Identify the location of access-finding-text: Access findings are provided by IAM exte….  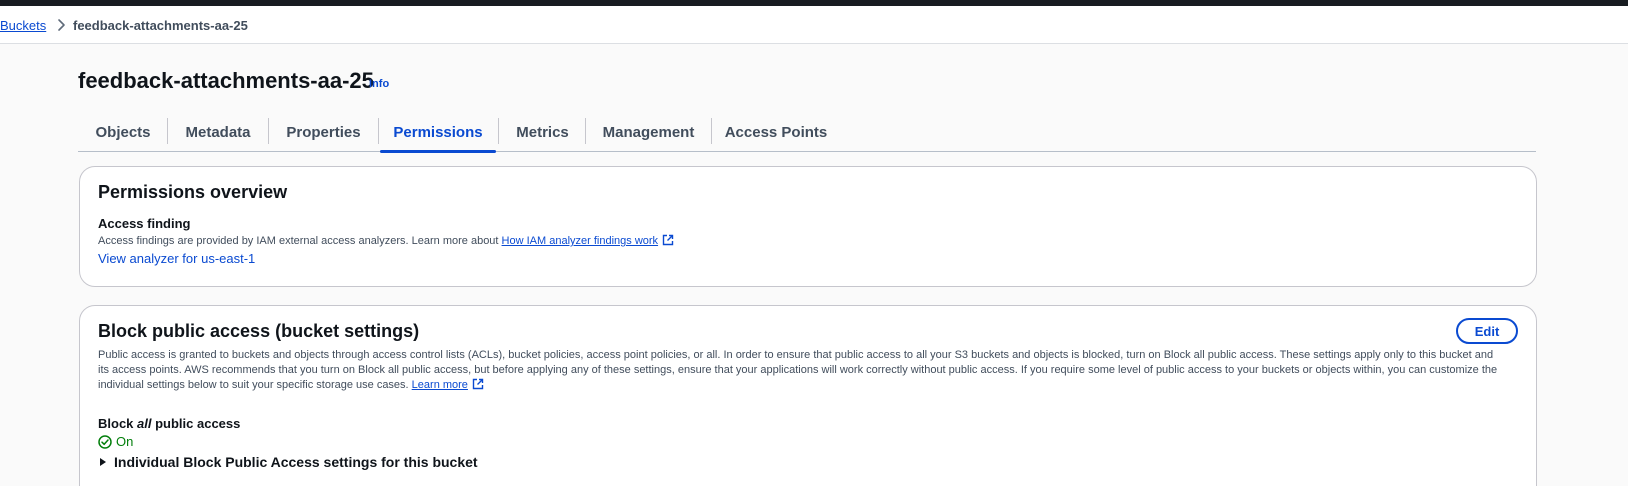
(300, 241).